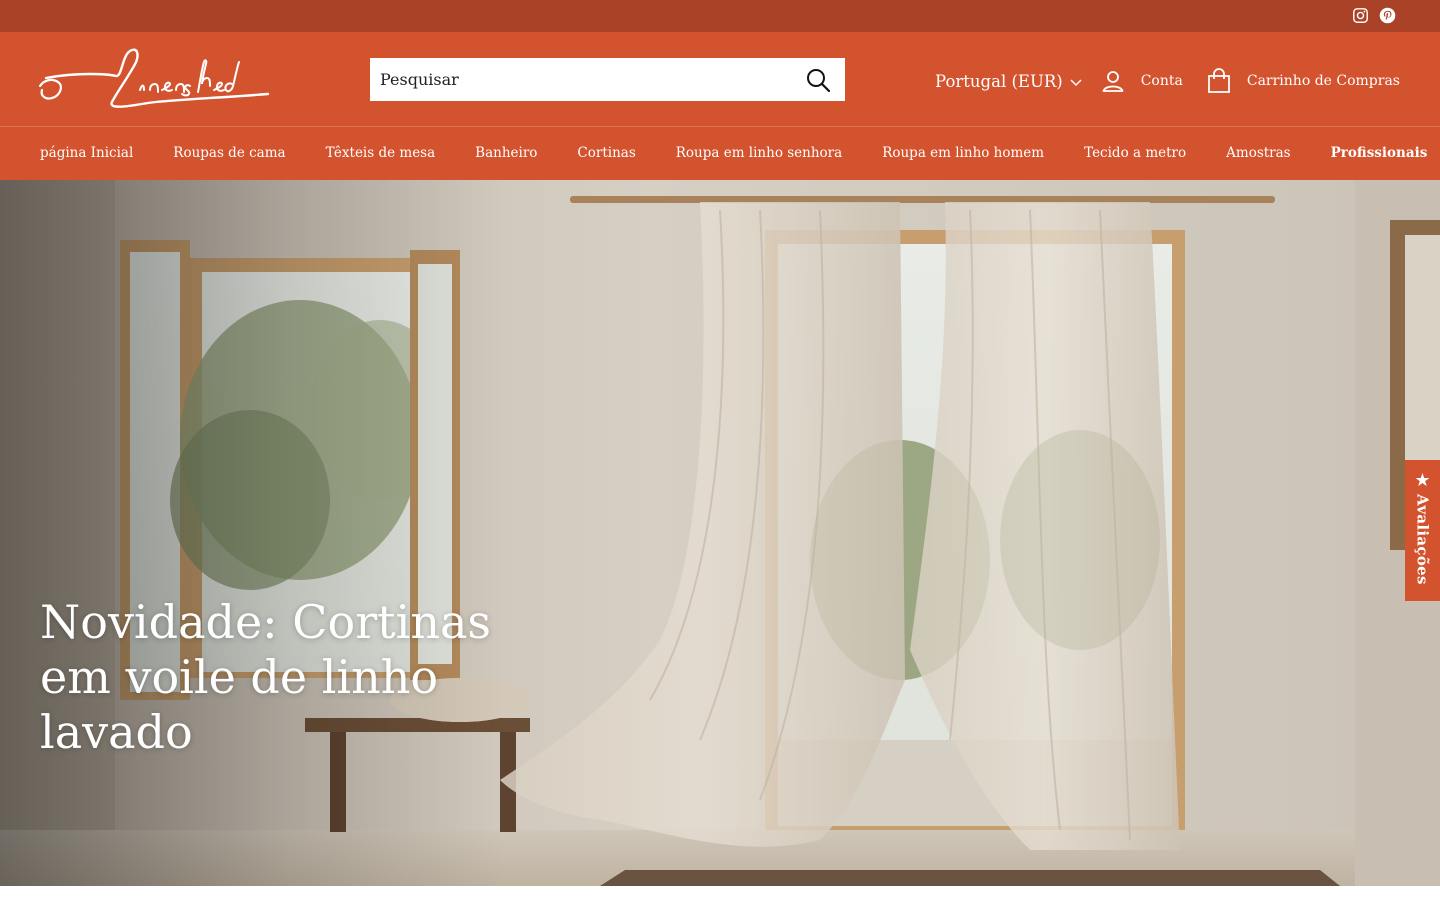 This screenshot has height=900, width=1440. I want to click on nav-item-professionals: Profissionais, so click(1379, 153).